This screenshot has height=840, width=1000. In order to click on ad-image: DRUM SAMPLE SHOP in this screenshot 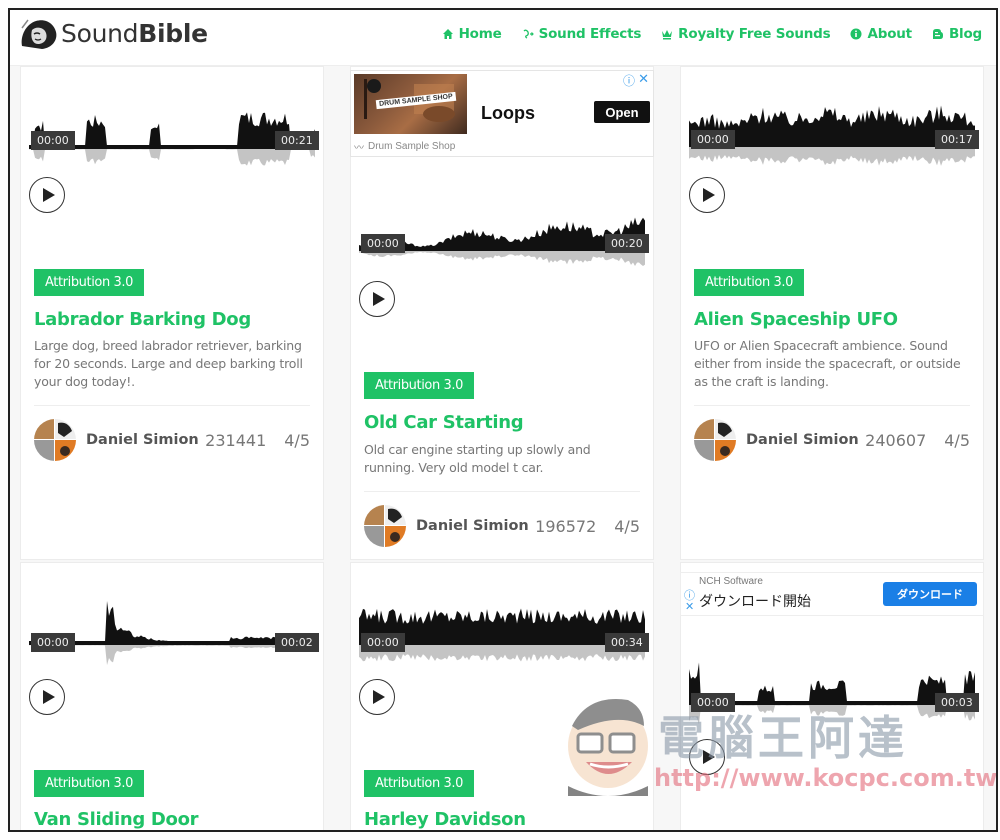, I will do `click(410, 104)`.